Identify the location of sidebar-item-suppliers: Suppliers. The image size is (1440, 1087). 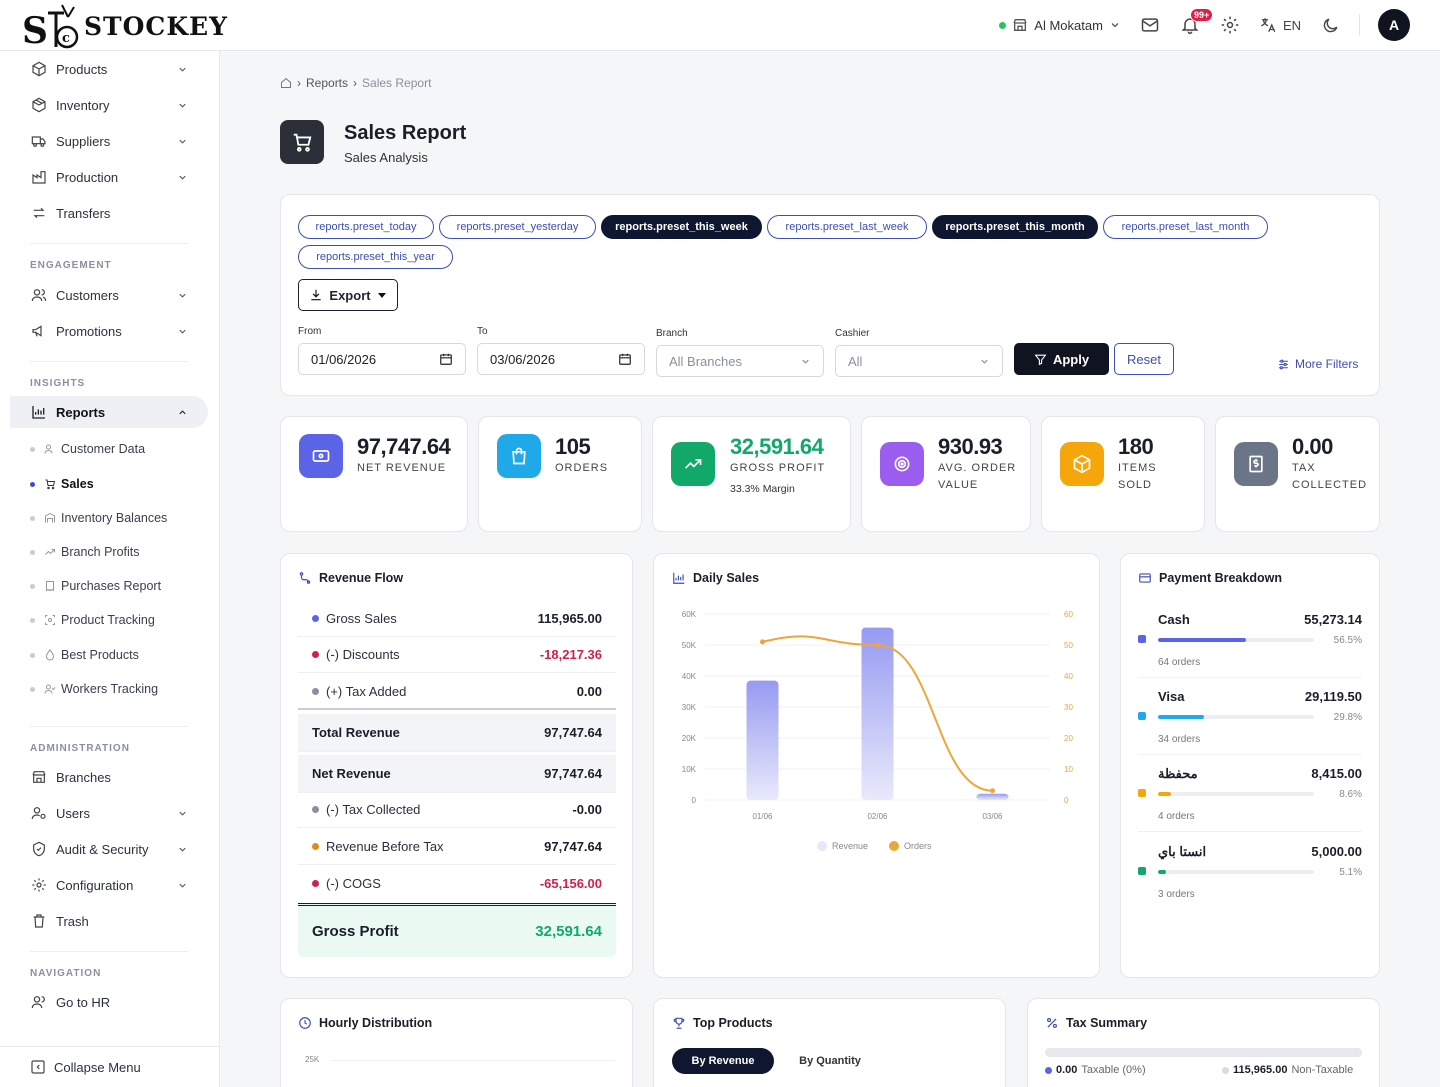
(114, 141).